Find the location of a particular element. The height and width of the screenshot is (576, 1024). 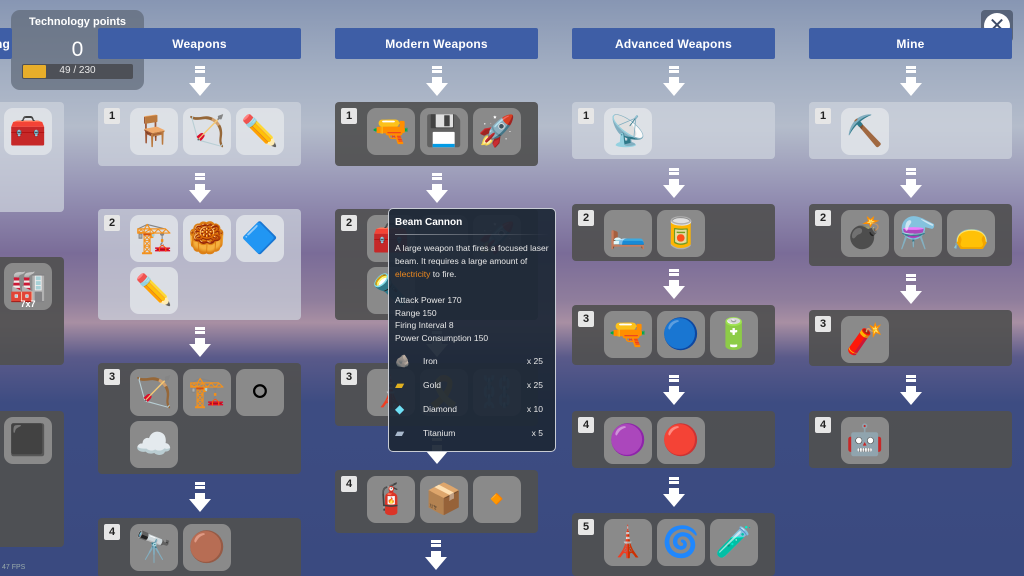

tech-item-circuit-chip: 💾 is located at coordinates (444, 131).